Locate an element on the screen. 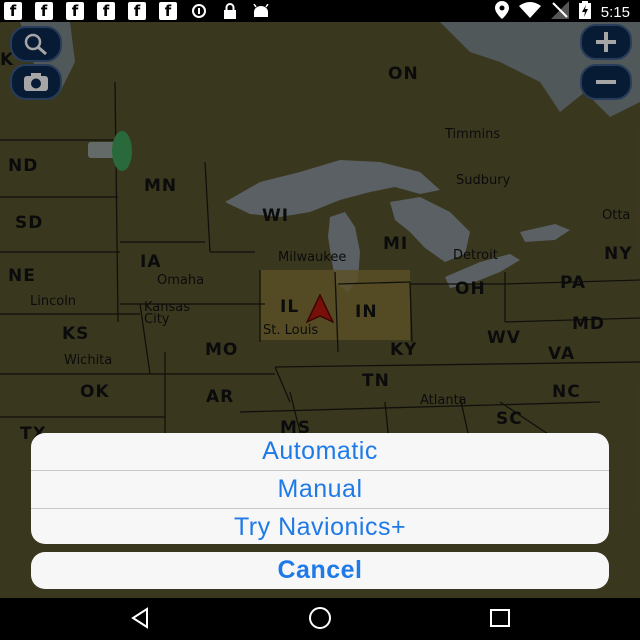 This screenshot has width=640, height=640. navigation-bar is located at coordinates (320, 619).